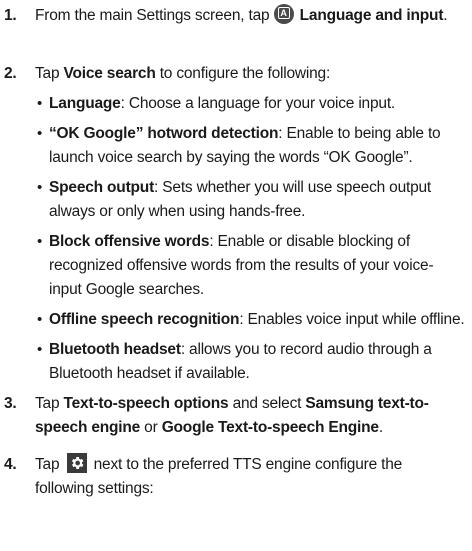  What do you see at coordinates (270, 427) in the screenshot?
I see `google-tts-engine-label: Google Text-to-speech Engine` at bounding box center [270, 427].